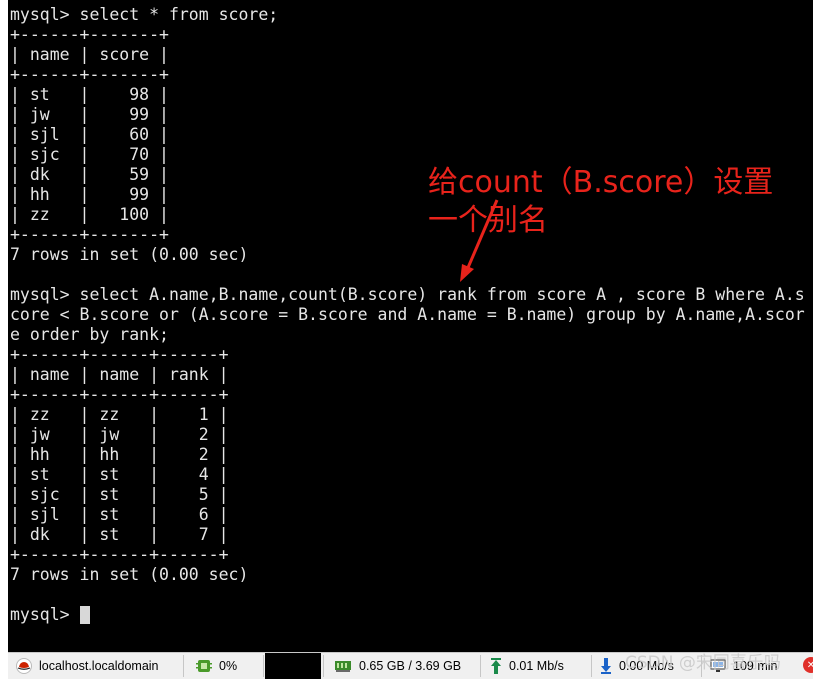 The height and width of the screenshot is (679, 813). What do you see at coordinates (89, 194) in the screenshot?
I see `terminal-output-line: | hh | 99 |` at bounding box center [89, 194].